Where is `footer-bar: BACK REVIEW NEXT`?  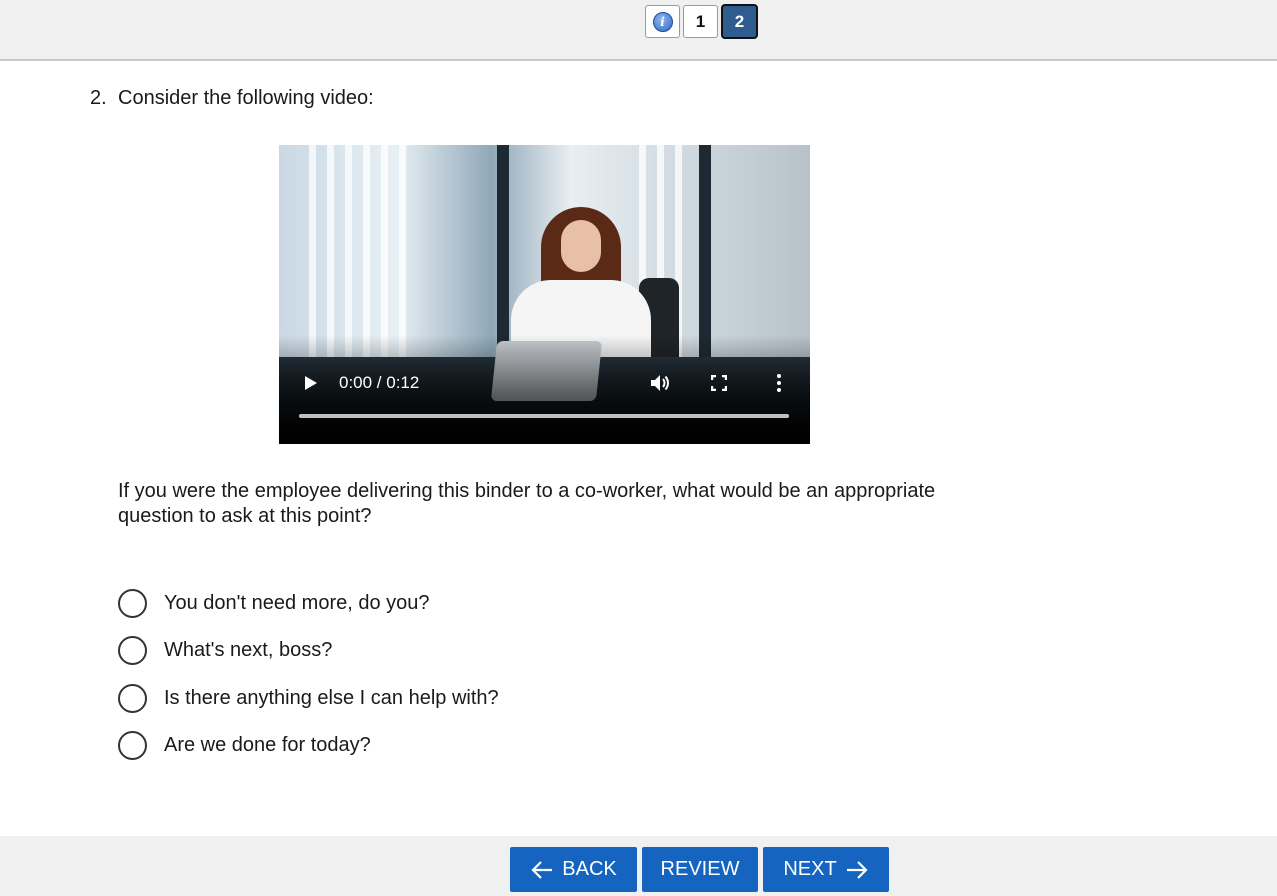
footer-bar: BACK REVIEW NEXT is located at coordinates (638, 866).